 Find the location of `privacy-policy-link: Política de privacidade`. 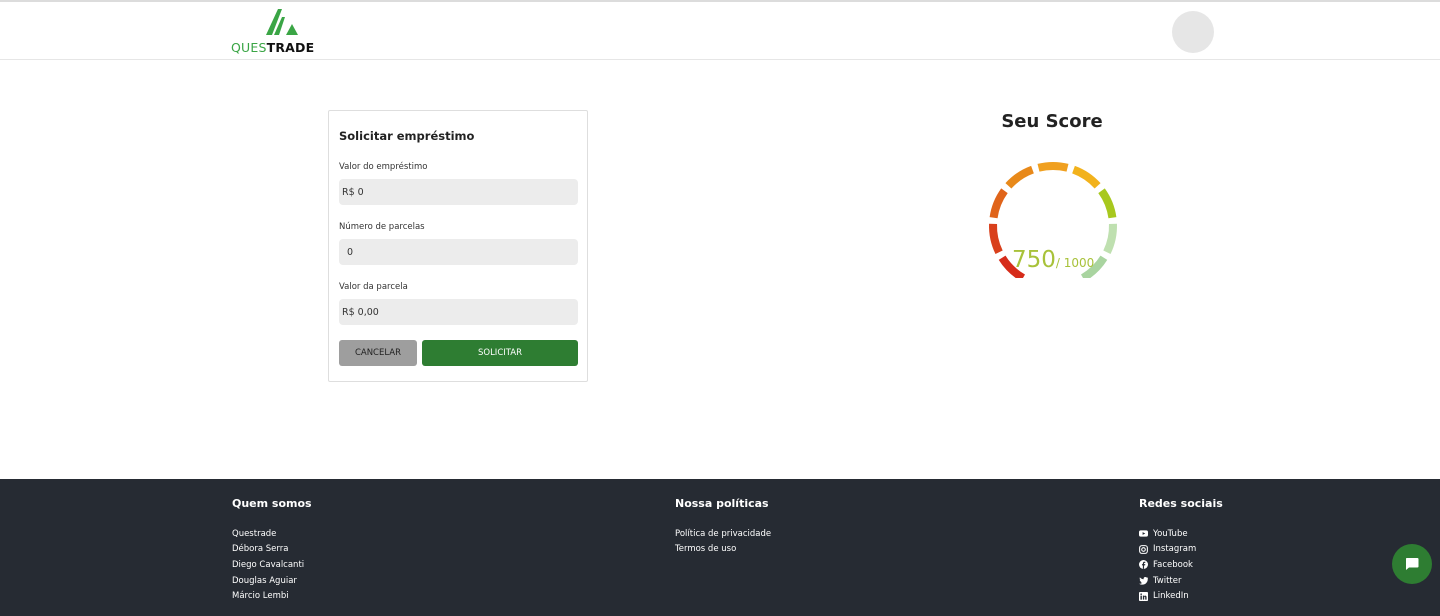

privacy-policy-link: Política de privacidade is located at coordinates (723, 534).